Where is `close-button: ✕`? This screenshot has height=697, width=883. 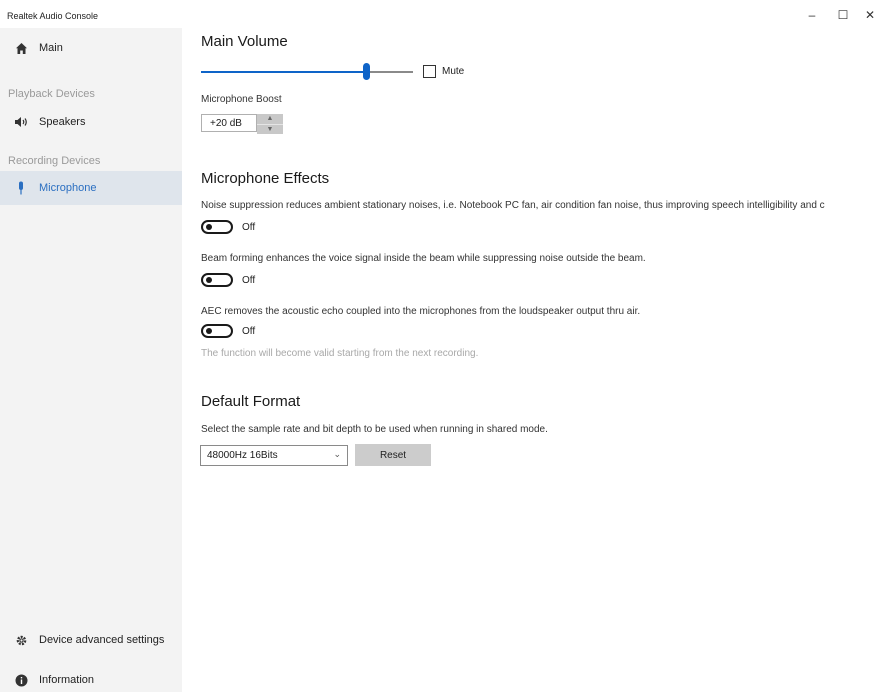
close-button: ✕ is located at coordinates (868, 15).